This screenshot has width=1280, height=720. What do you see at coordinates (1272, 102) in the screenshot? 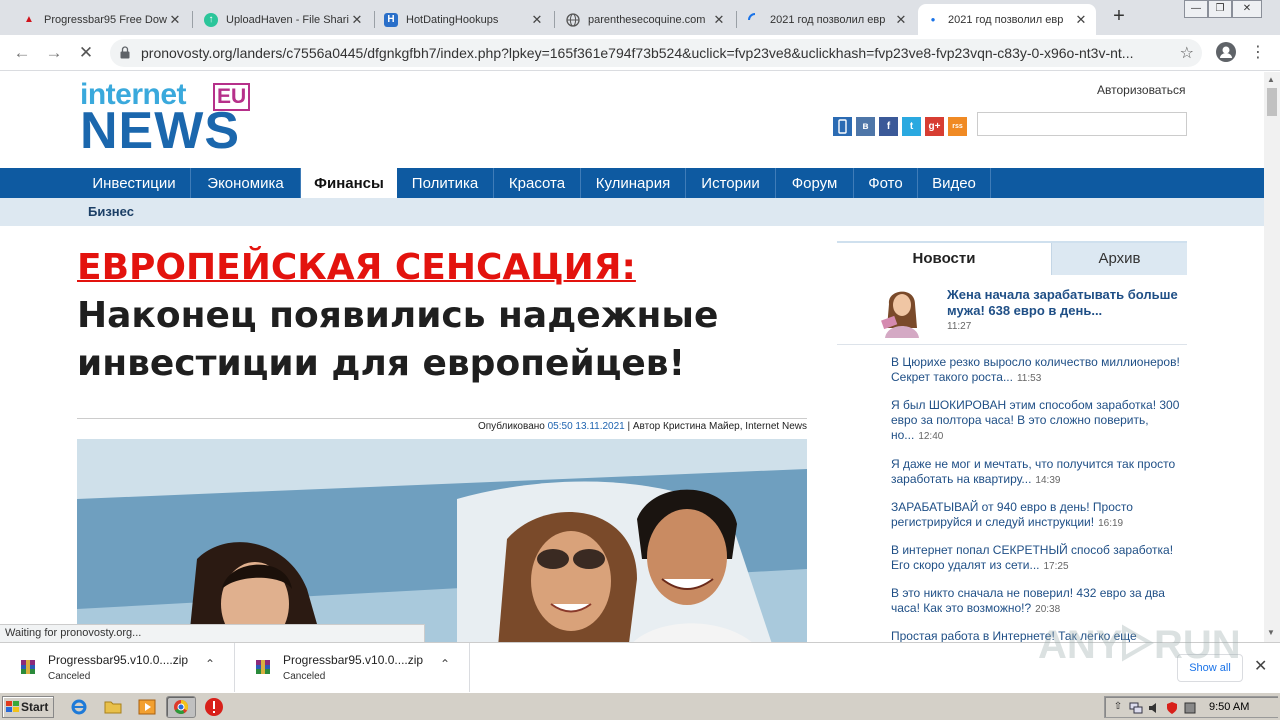
I see `scrollbar-thumb` at bounding box center [1272, 102].